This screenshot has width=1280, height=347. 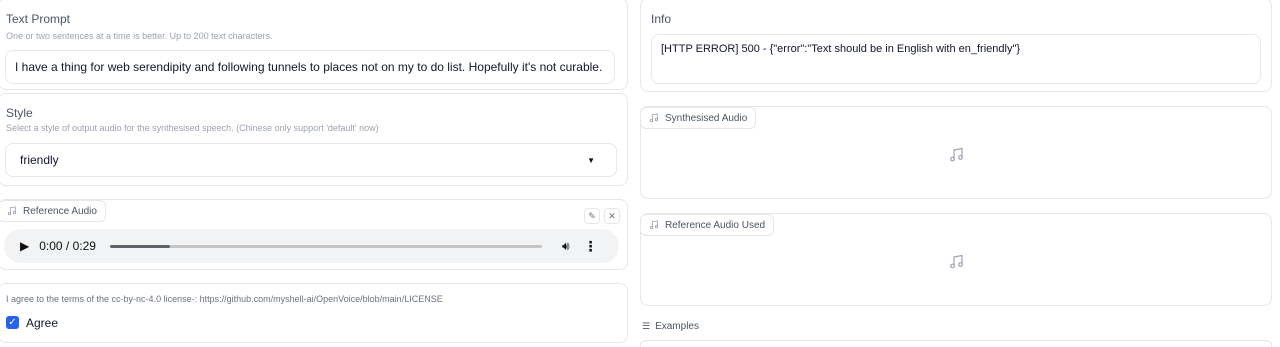 What do you see at coordinates (38, 19) in the screenshot?
I see `text-prompt-label: Text Prompt` at bounding box center [38, 19].